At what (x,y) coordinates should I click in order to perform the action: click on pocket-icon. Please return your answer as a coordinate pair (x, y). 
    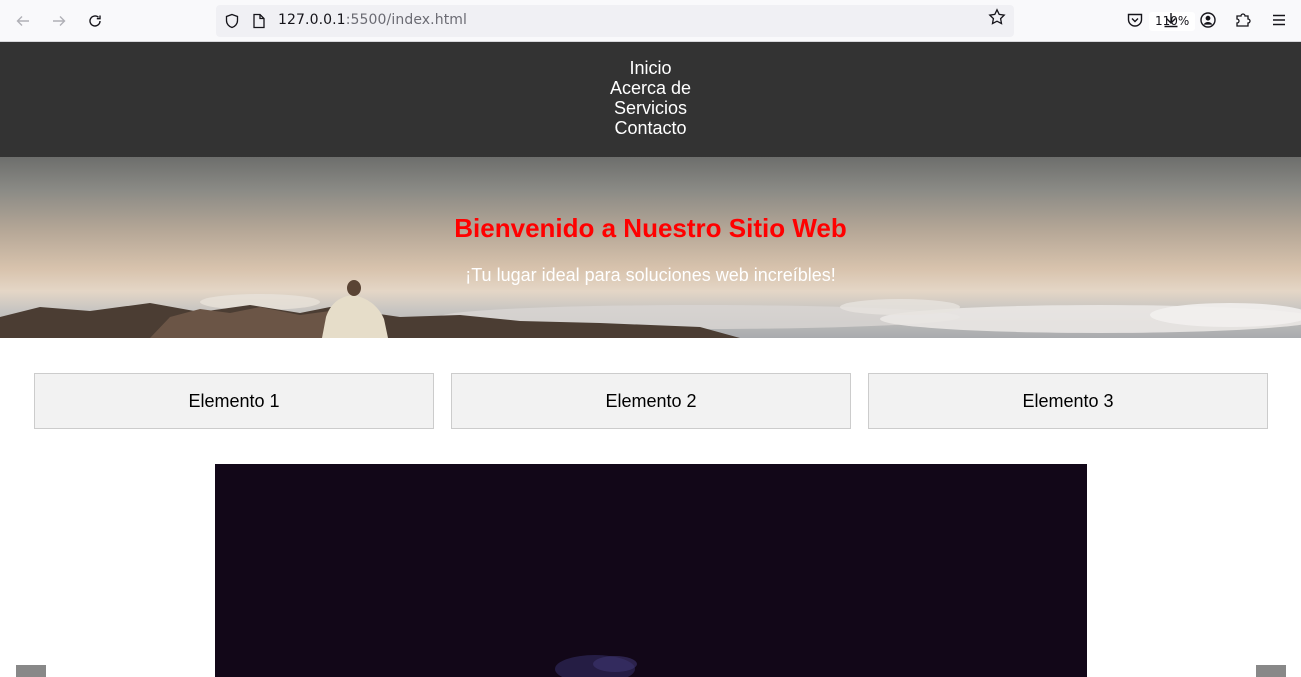
    Looking at the image, I should click on (1135, 20).